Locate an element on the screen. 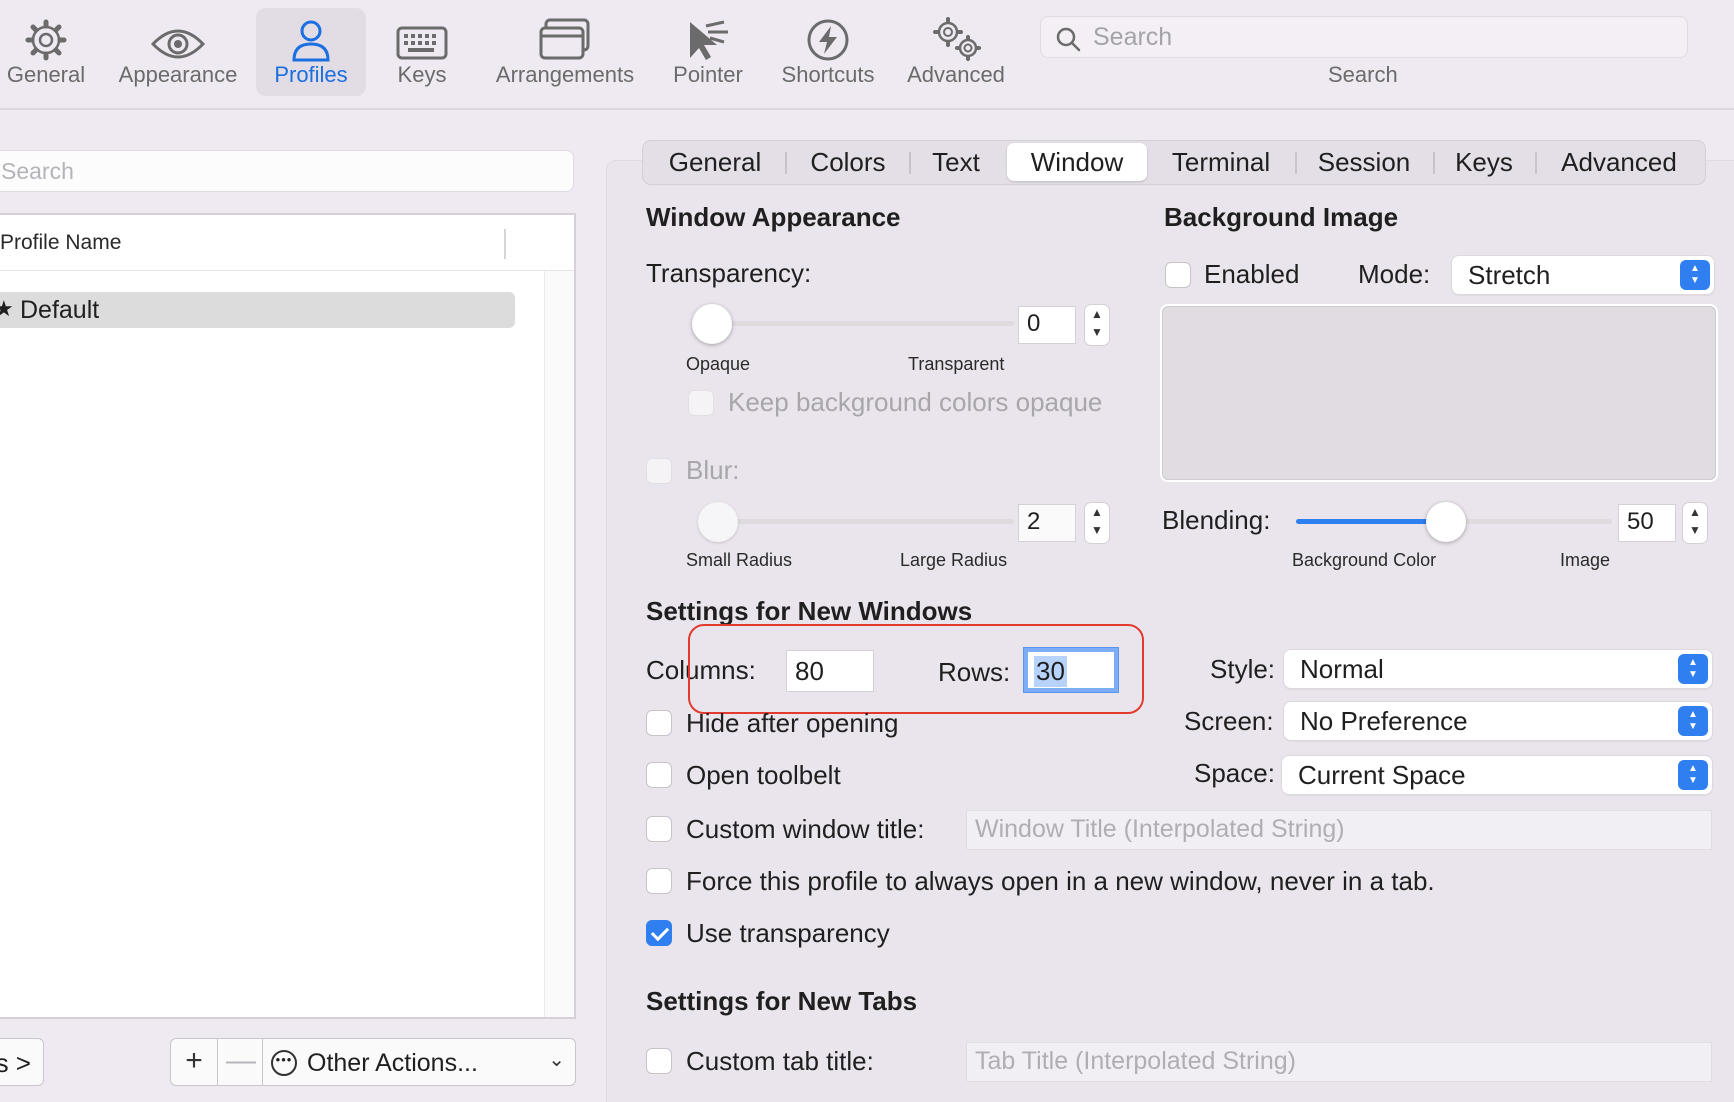 This screenshot has height=1102, width=1734. style-popup: Normal ▲ ▼ is located at coordinates (1498, 669).